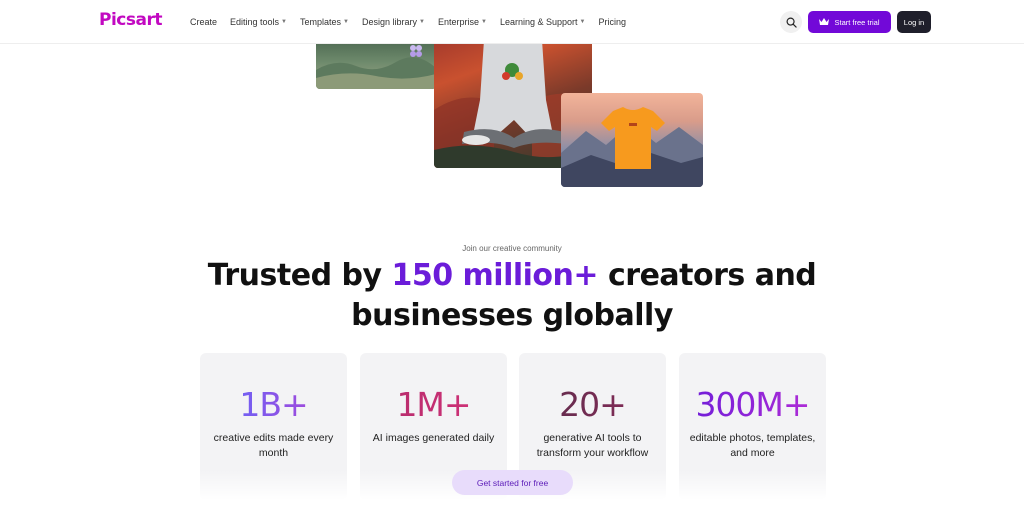  I want to click on nav-link-design-library: Design library ▼, so click(393, 22).